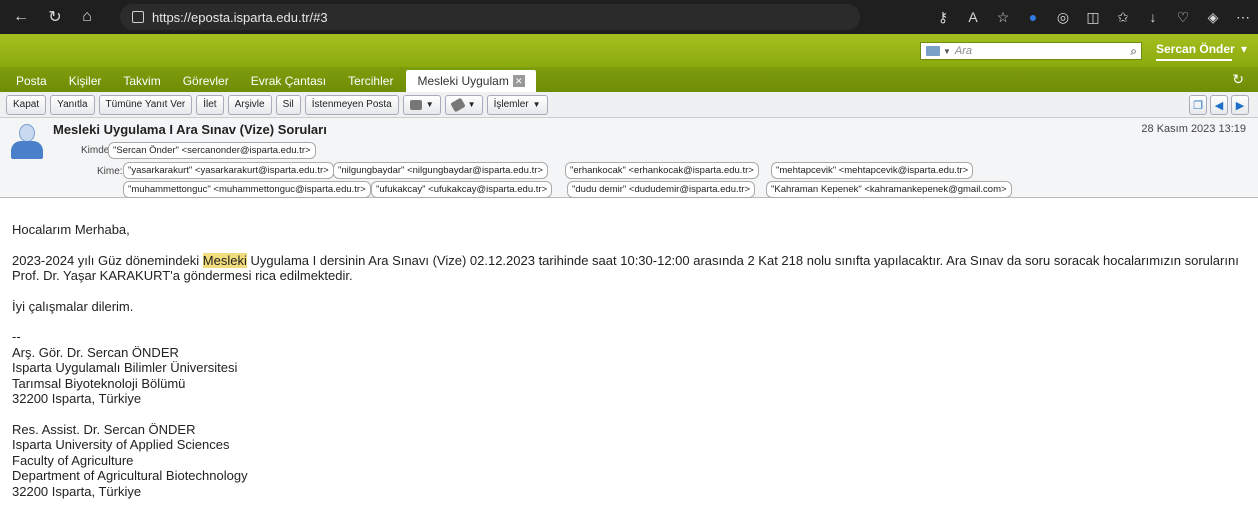 The width and height of the screenshot is (1258, 515). Describe the element at coordinates (130, 475) in the screenshot. I see `signature-line: Department of Agricultural Biotechnology` at that location.